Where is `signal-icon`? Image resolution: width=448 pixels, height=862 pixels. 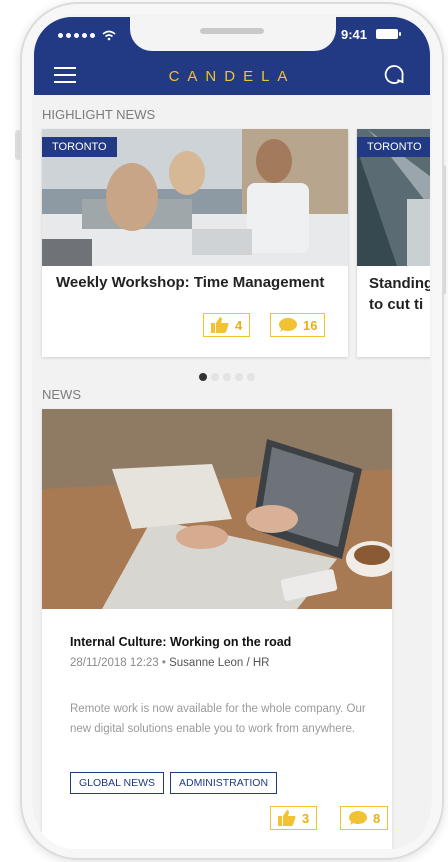
signal-icon is located at coordinates (87, 35).